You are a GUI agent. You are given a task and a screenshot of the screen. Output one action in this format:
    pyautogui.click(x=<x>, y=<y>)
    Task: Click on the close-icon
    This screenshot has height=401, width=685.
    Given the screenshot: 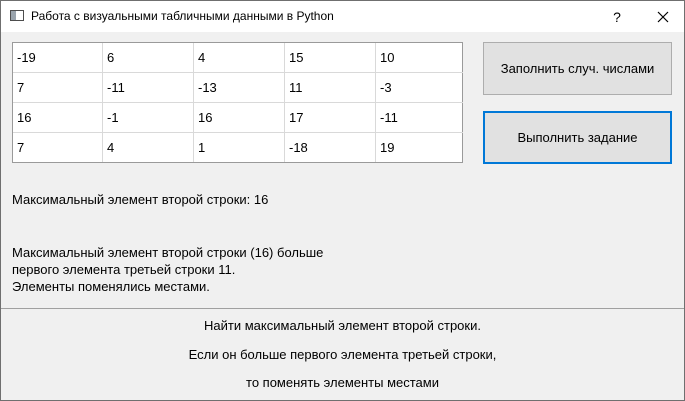 What is the action you would take?
    pyautogui.click(x=663, y=16)
    